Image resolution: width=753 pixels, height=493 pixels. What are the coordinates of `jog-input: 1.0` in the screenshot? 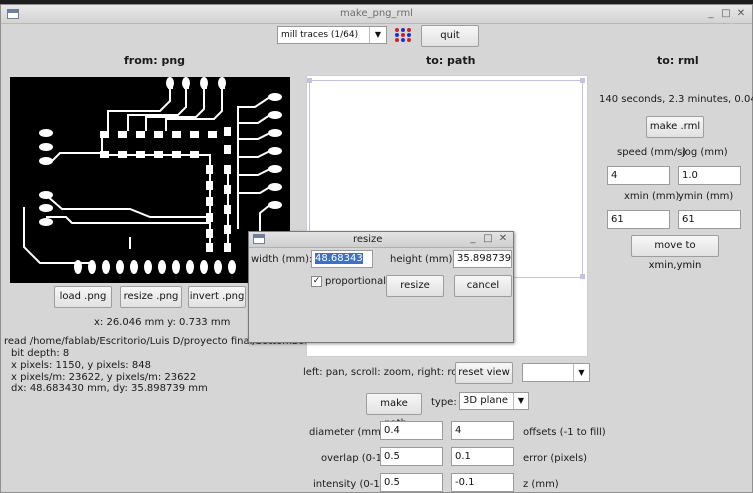 It's located at (709, 175).